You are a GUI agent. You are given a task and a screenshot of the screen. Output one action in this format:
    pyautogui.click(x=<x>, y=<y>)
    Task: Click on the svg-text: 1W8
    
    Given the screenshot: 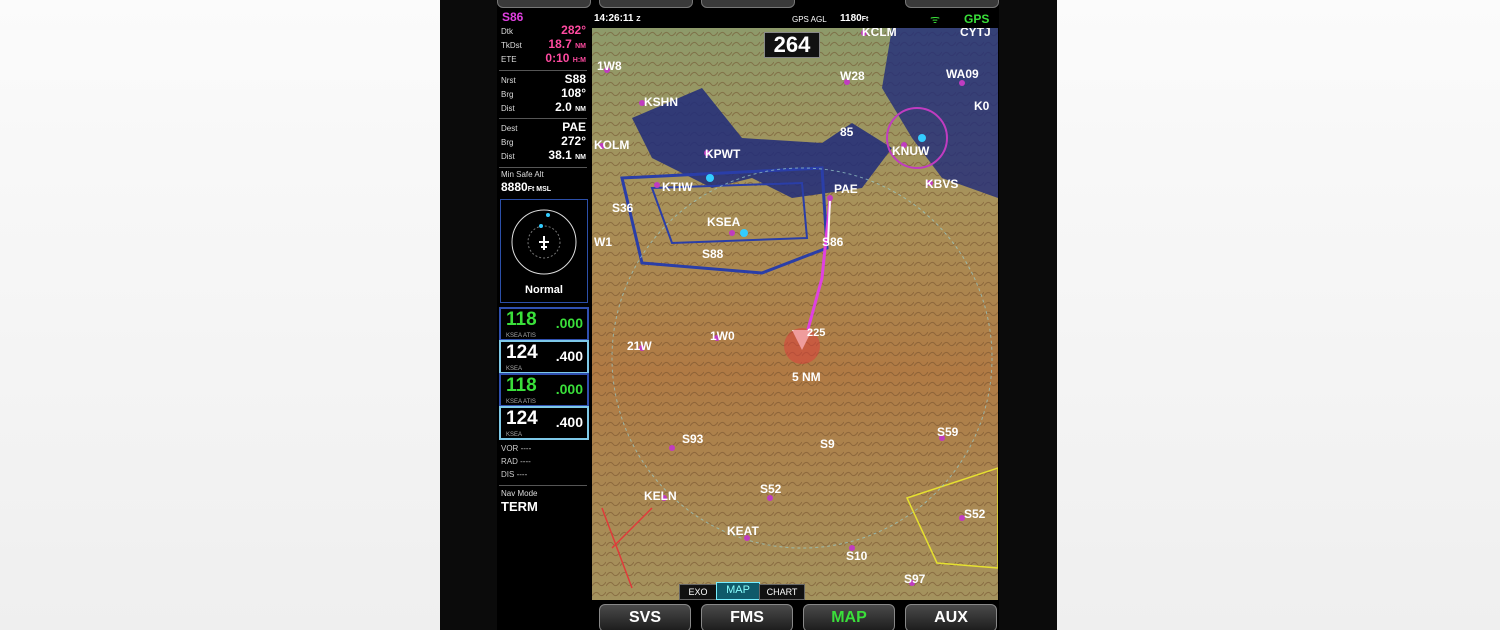 What is the action you would take?
    pyautogui.click(x=609, y=66)
    